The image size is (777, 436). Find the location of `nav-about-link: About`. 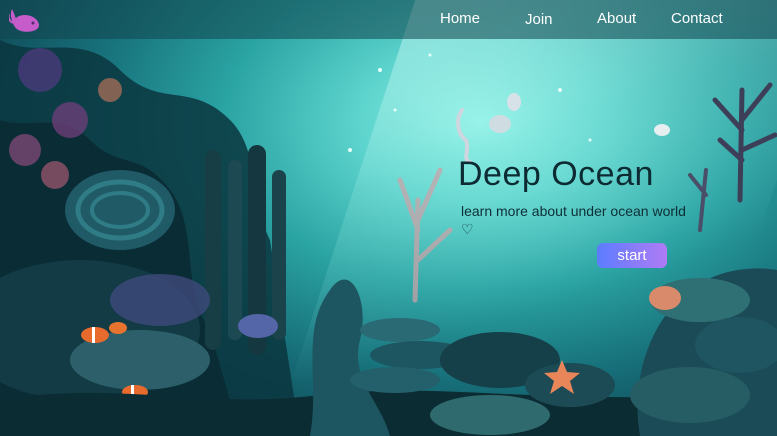

nav-about-link: About is located at coordinates (616, 18).